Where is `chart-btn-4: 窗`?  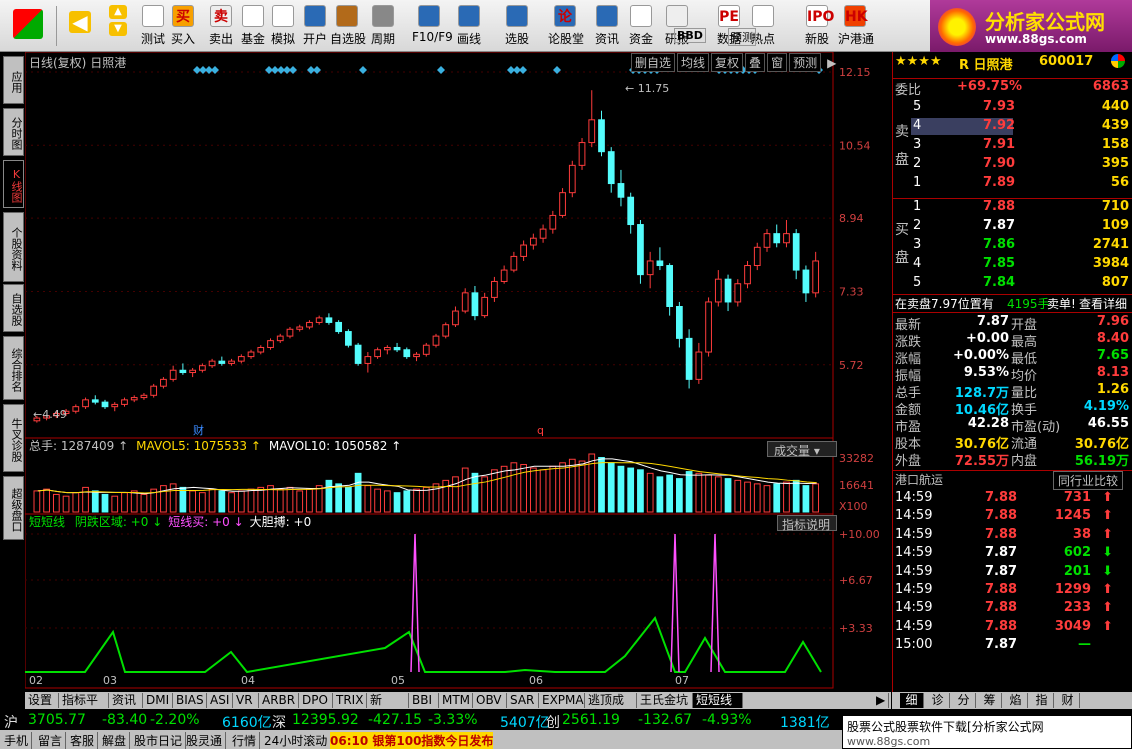 chart-btn-4: 窗 is located at coordinates (777, 62).